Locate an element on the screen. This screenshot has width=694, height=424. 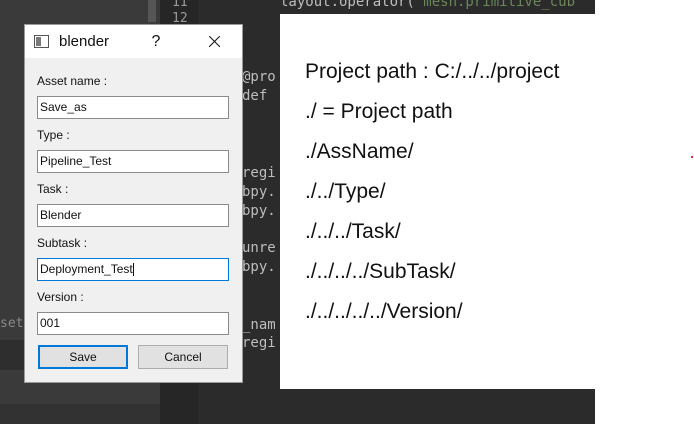
info-line-type: ./../Type/ is located at coordinates (345, 191).